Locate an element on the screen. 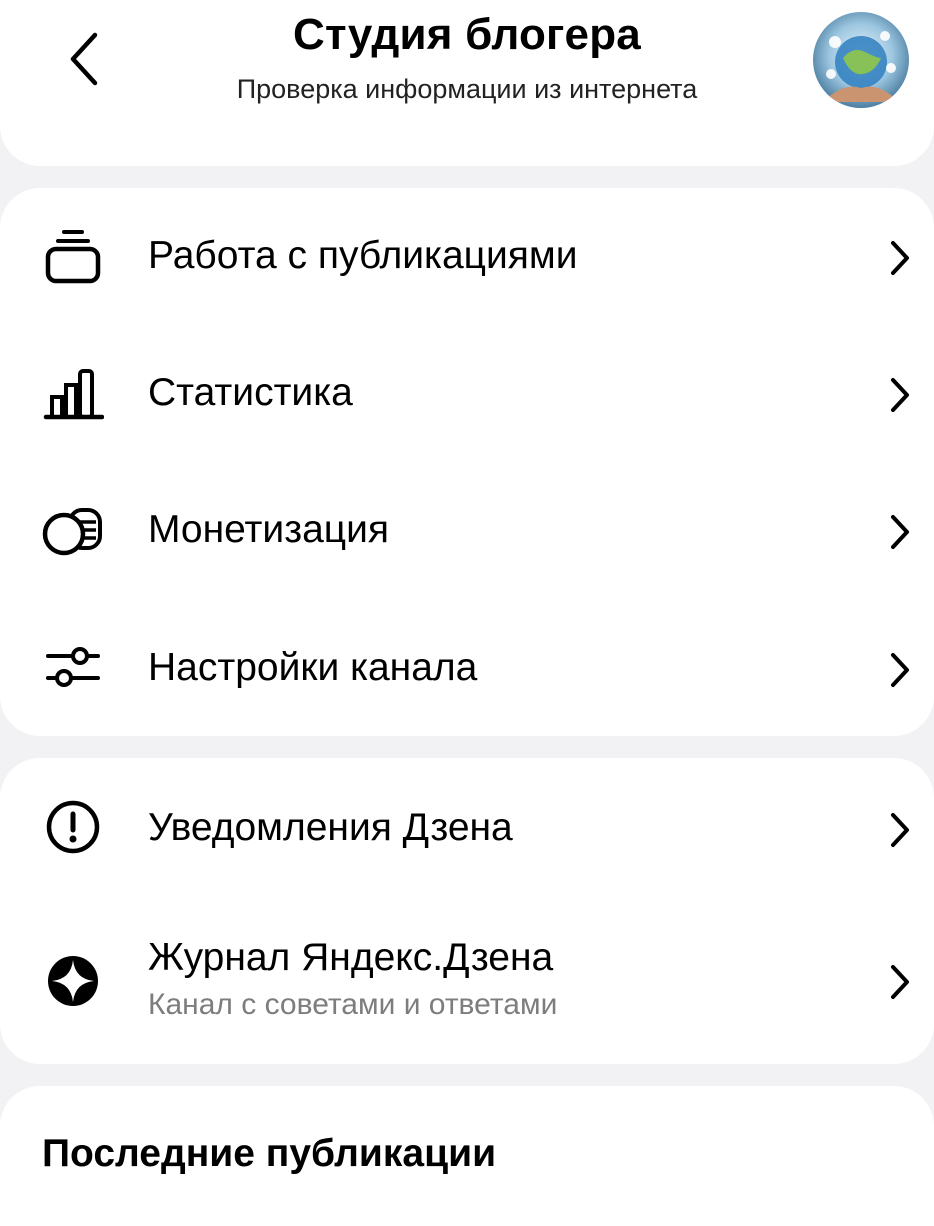  coins-icon is located at coordinates (73, 529).